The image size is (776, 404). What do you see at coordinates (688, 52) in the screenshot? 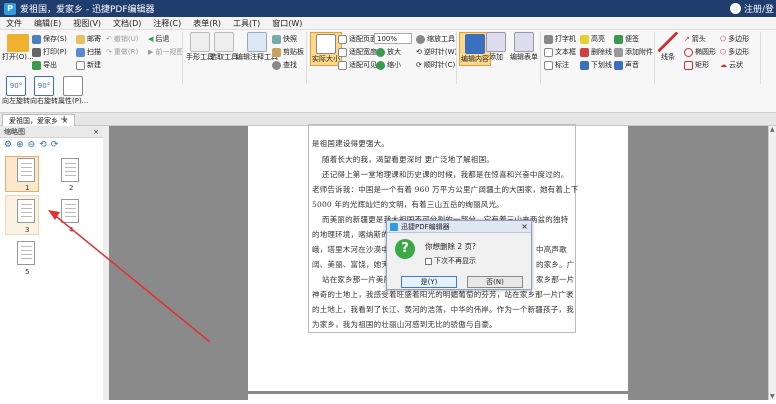
I see `ellipse-icon` at bounding box center [688, 52].